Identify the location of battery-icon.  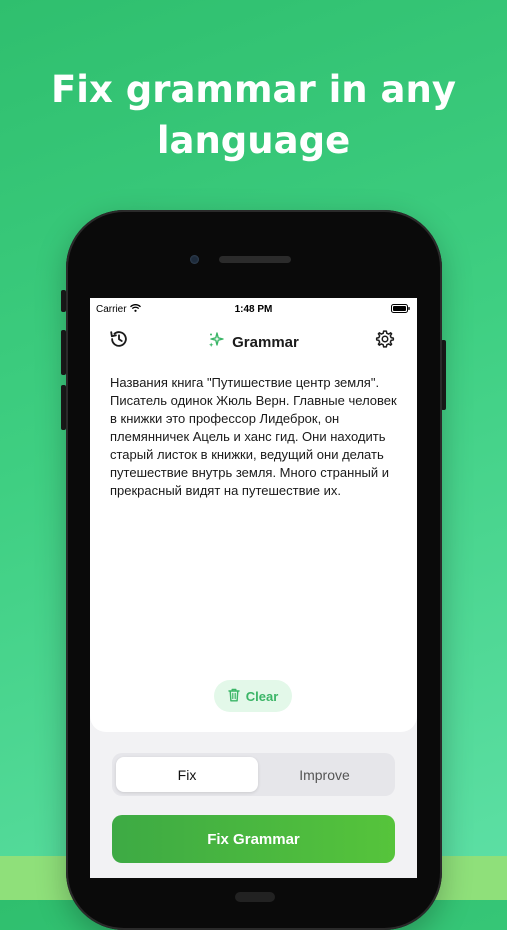
(400, 308).